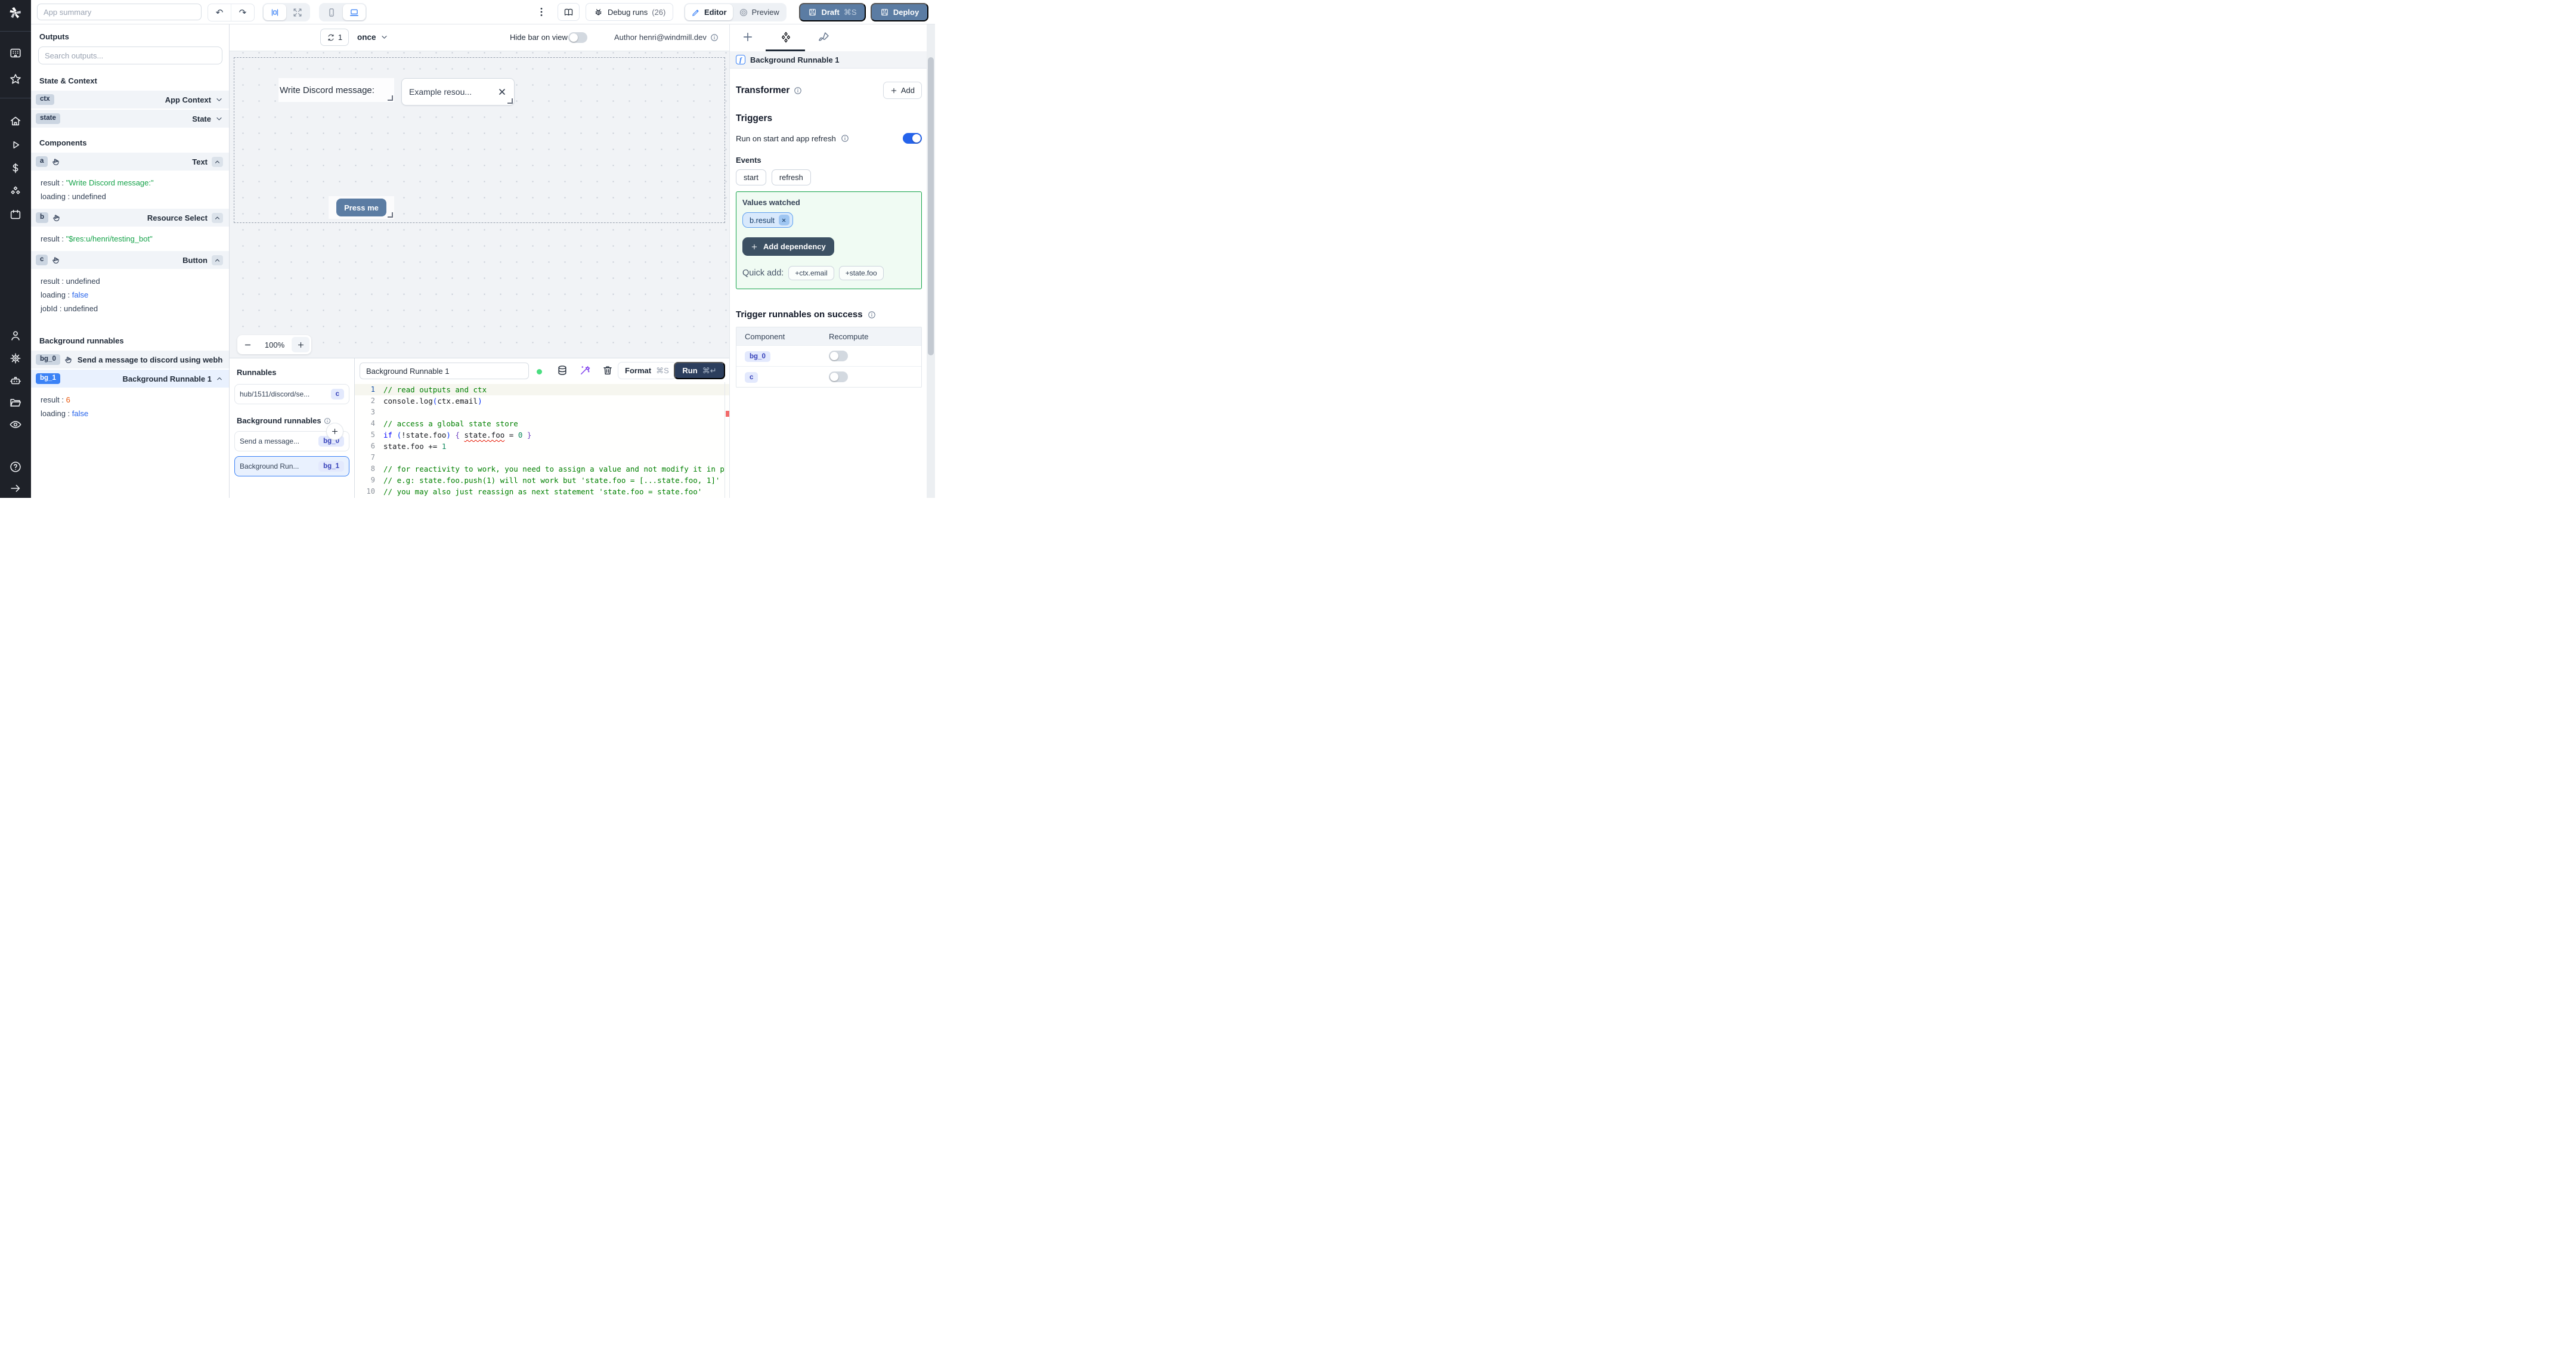 This screenshot has height=1372, width=2576. What do you see at coordinates (585, 370) in the screenshot?
I see `ai-wand-icon` at bounding box center [585, 370].